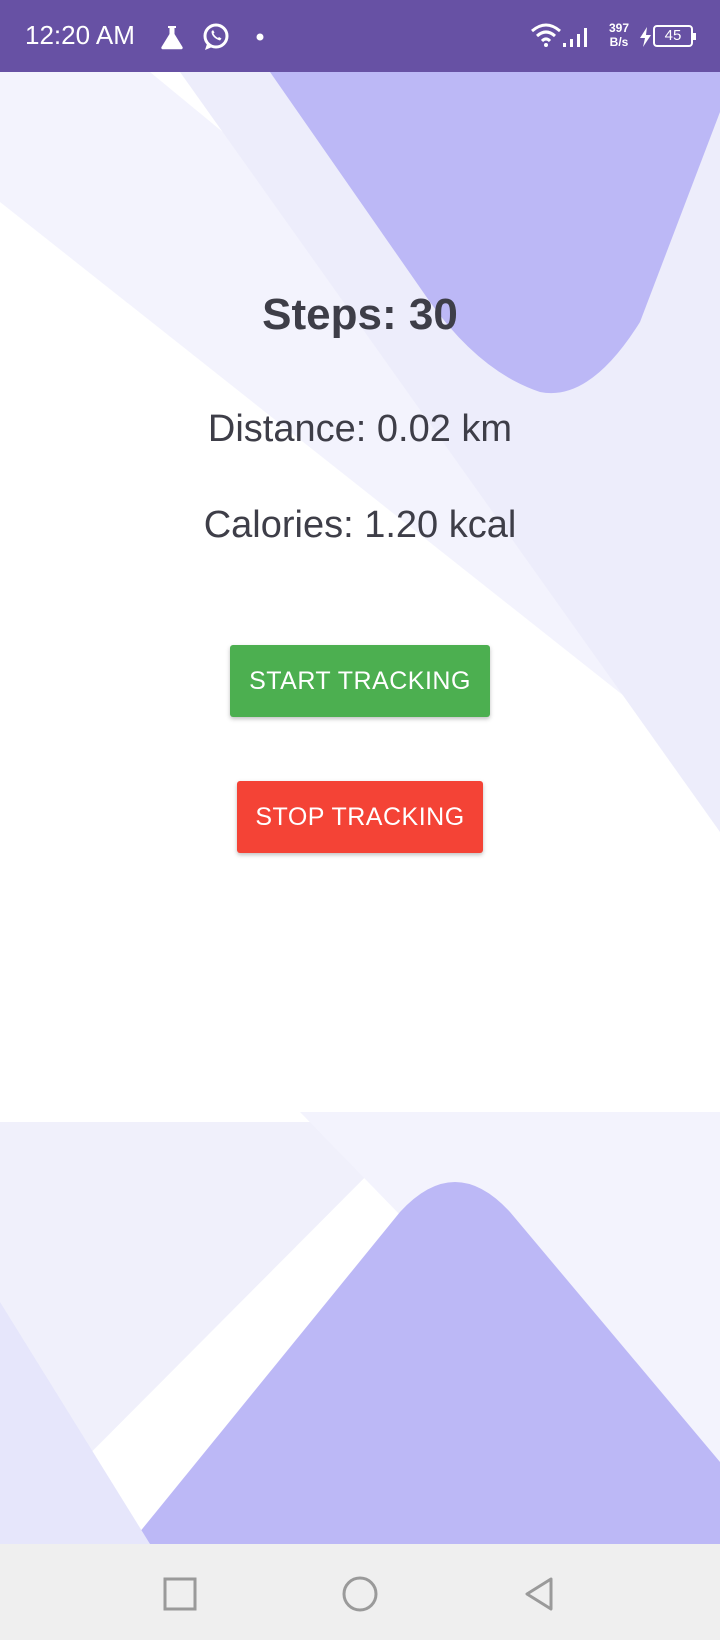 The height and width of the screenshot is (1640, 720). I want to click on wifi-icon, so click(546, 35).